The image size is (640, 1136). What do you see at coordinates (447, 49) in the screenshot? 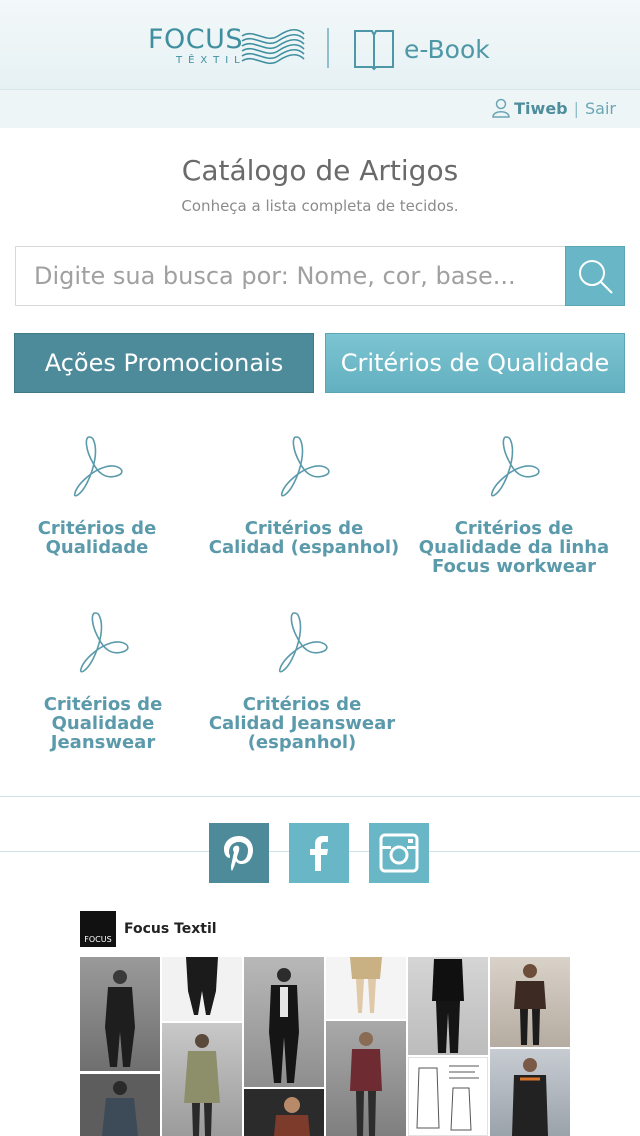
I see `ebook-label: e-Book` at bounding box center [447, 49].